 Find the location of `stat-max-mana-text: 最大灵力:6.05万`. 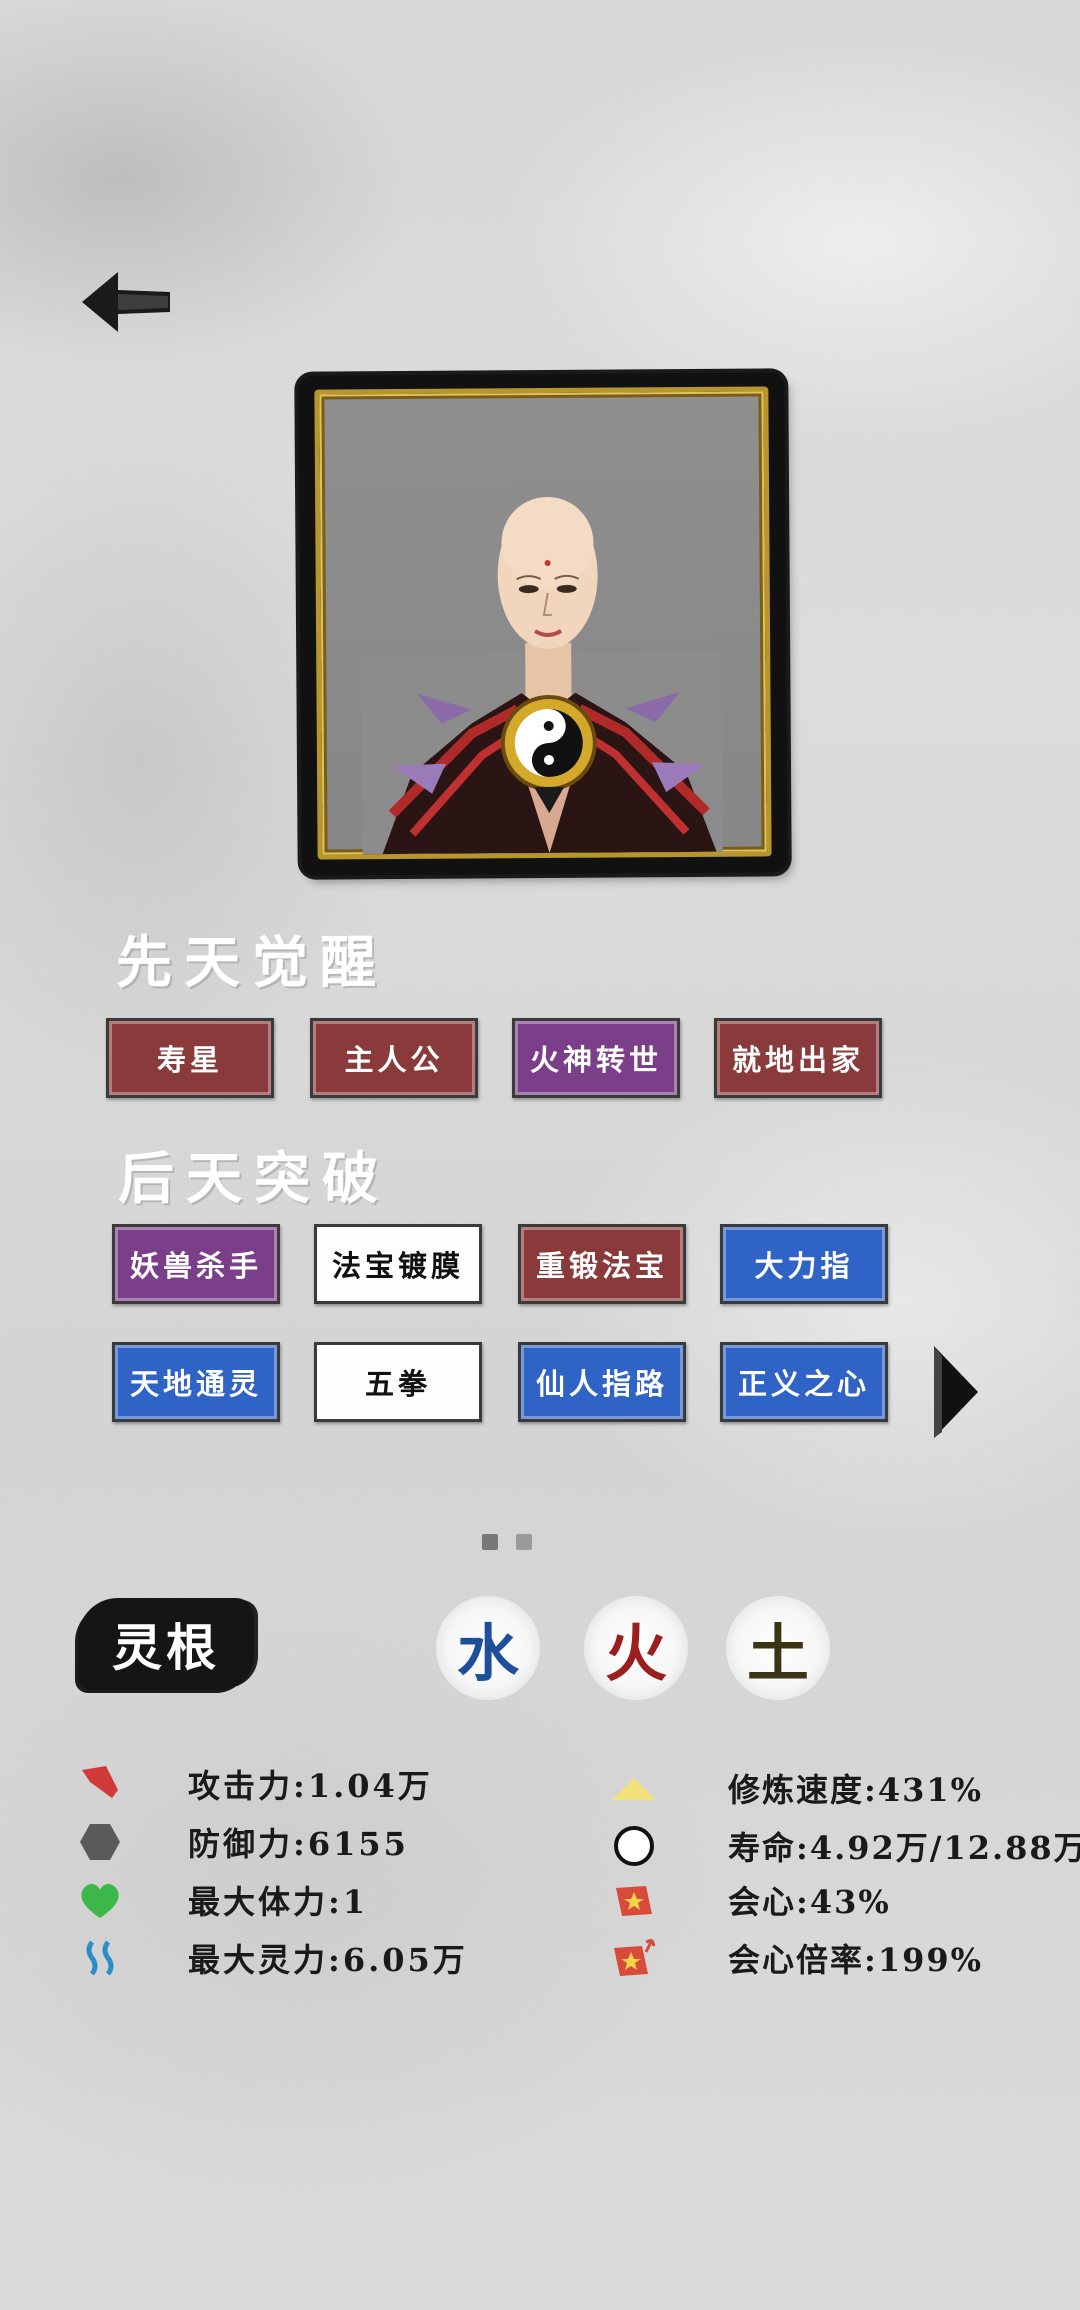

stat-max-mana-text: 最大灵力:6.05万 is located at coordinates (328, 1960).